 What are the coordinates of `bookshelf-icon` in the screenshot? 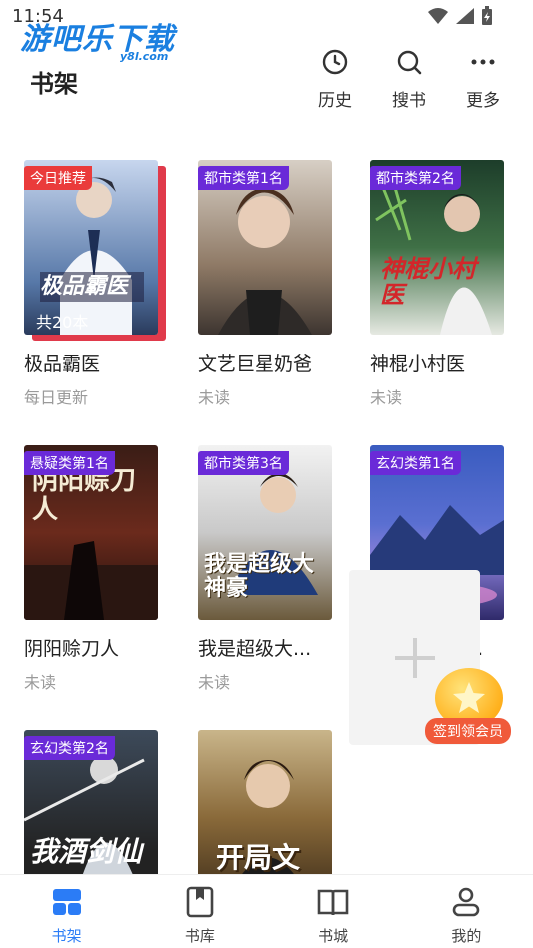 It's located at (66, 902).